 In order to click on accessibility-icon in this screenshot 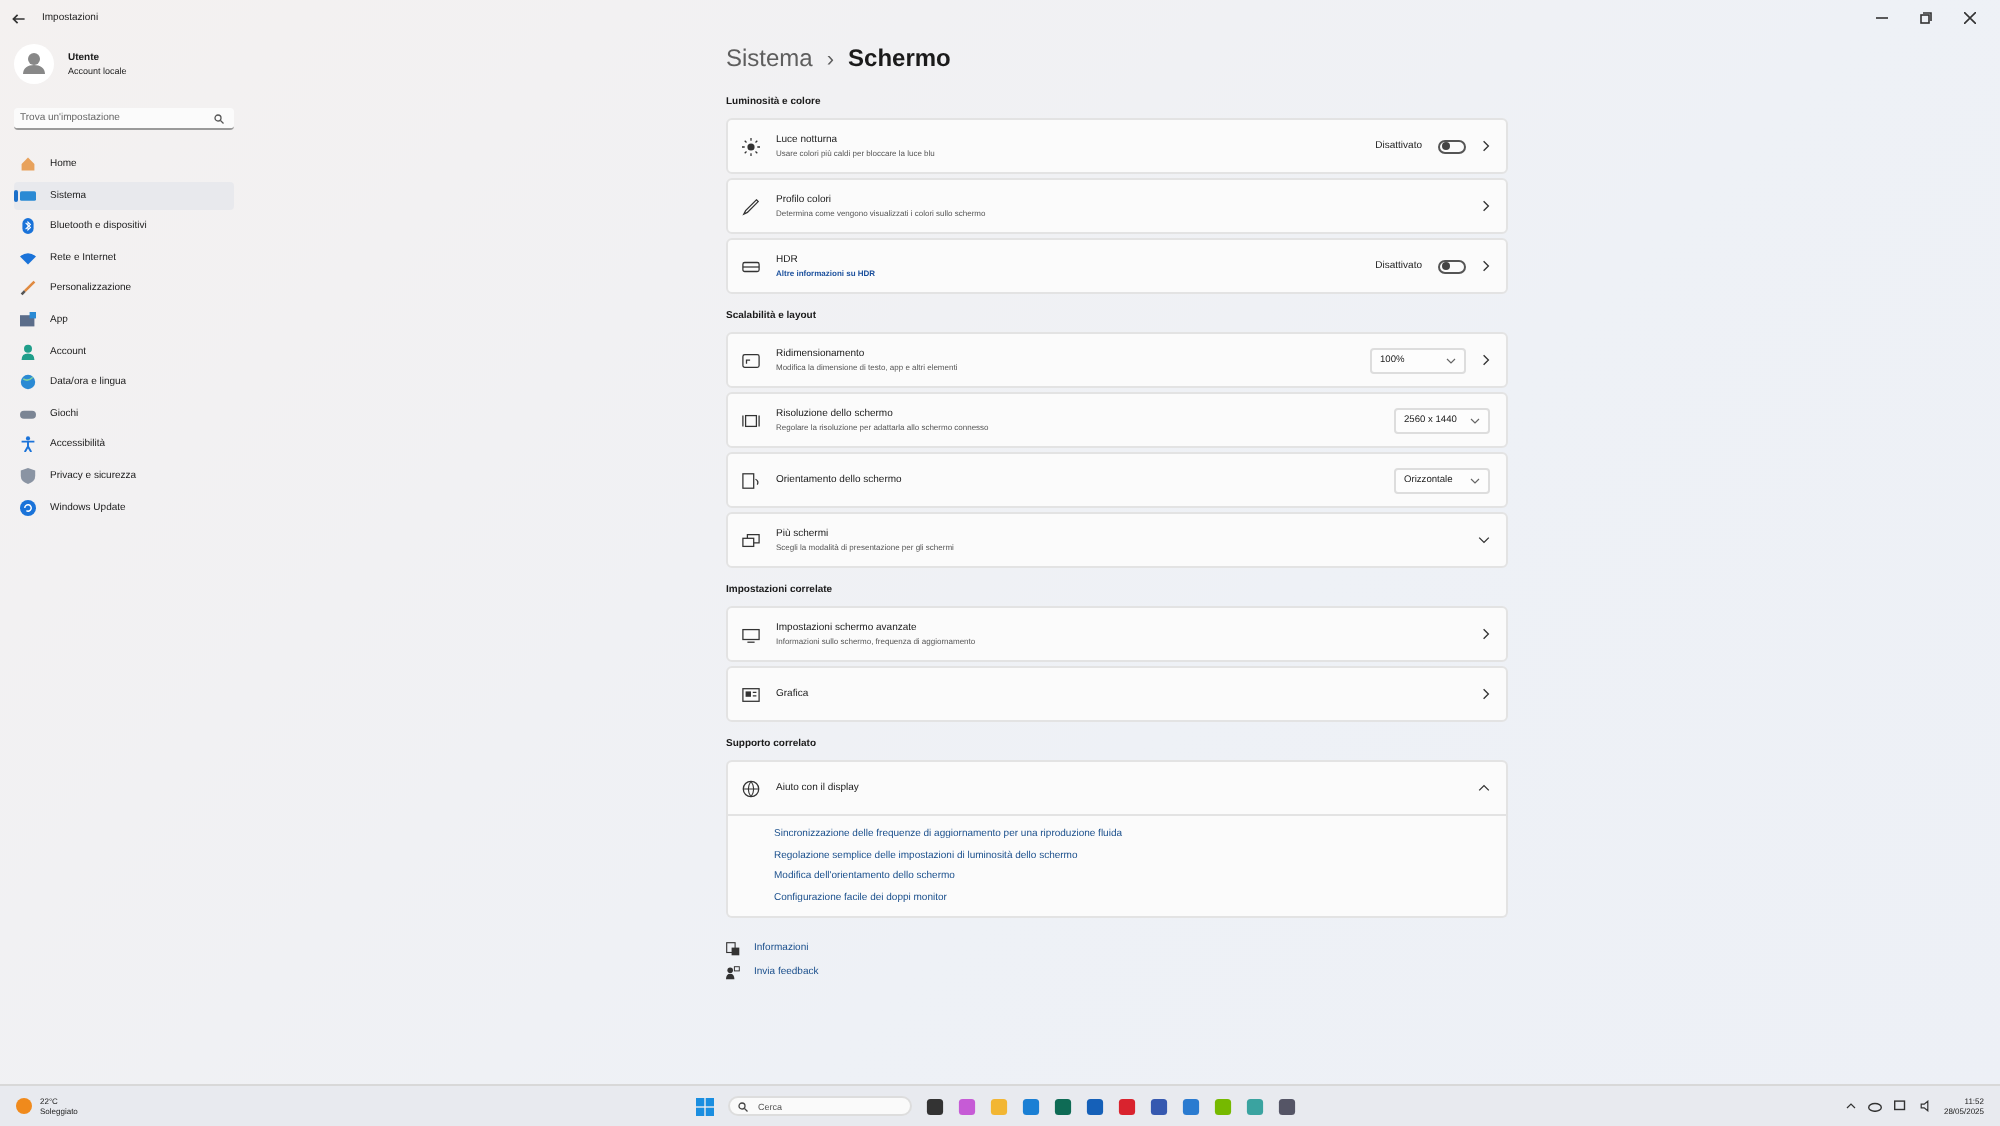, I will do `click(28, 444)`.